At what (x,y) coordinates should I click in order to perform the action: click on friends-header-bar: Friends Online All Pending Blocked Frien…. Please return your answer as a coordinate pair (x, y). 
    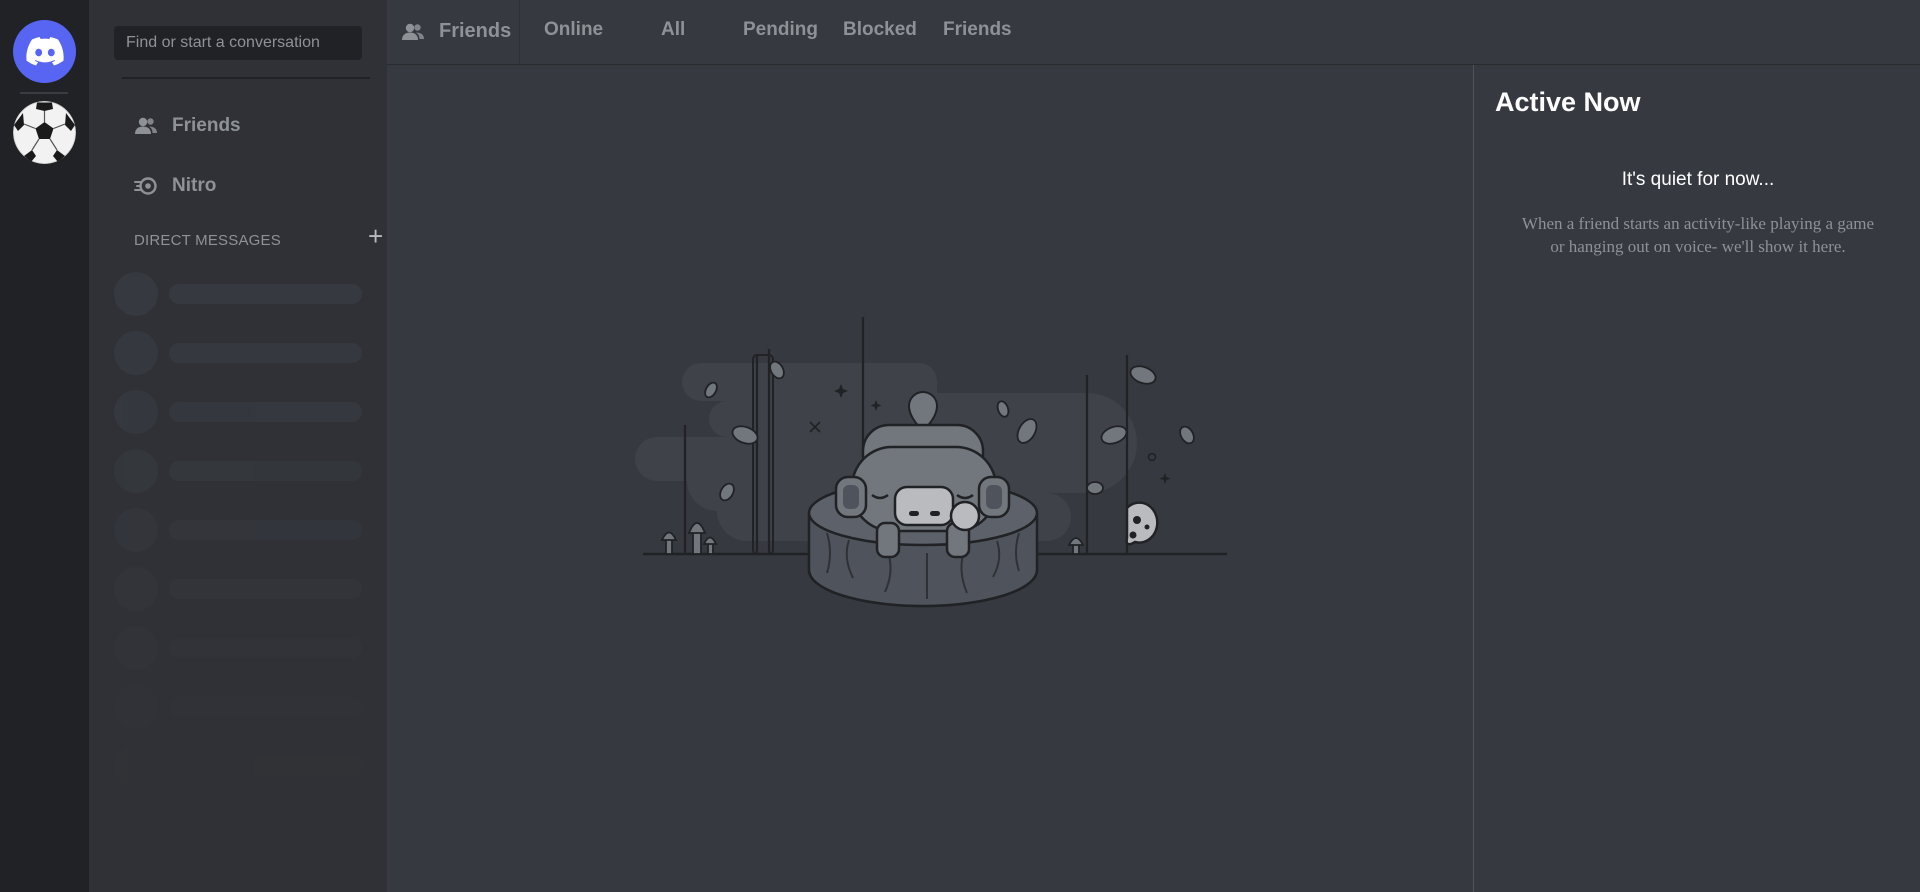
    Looking at the image, I should click on (1153, 32).